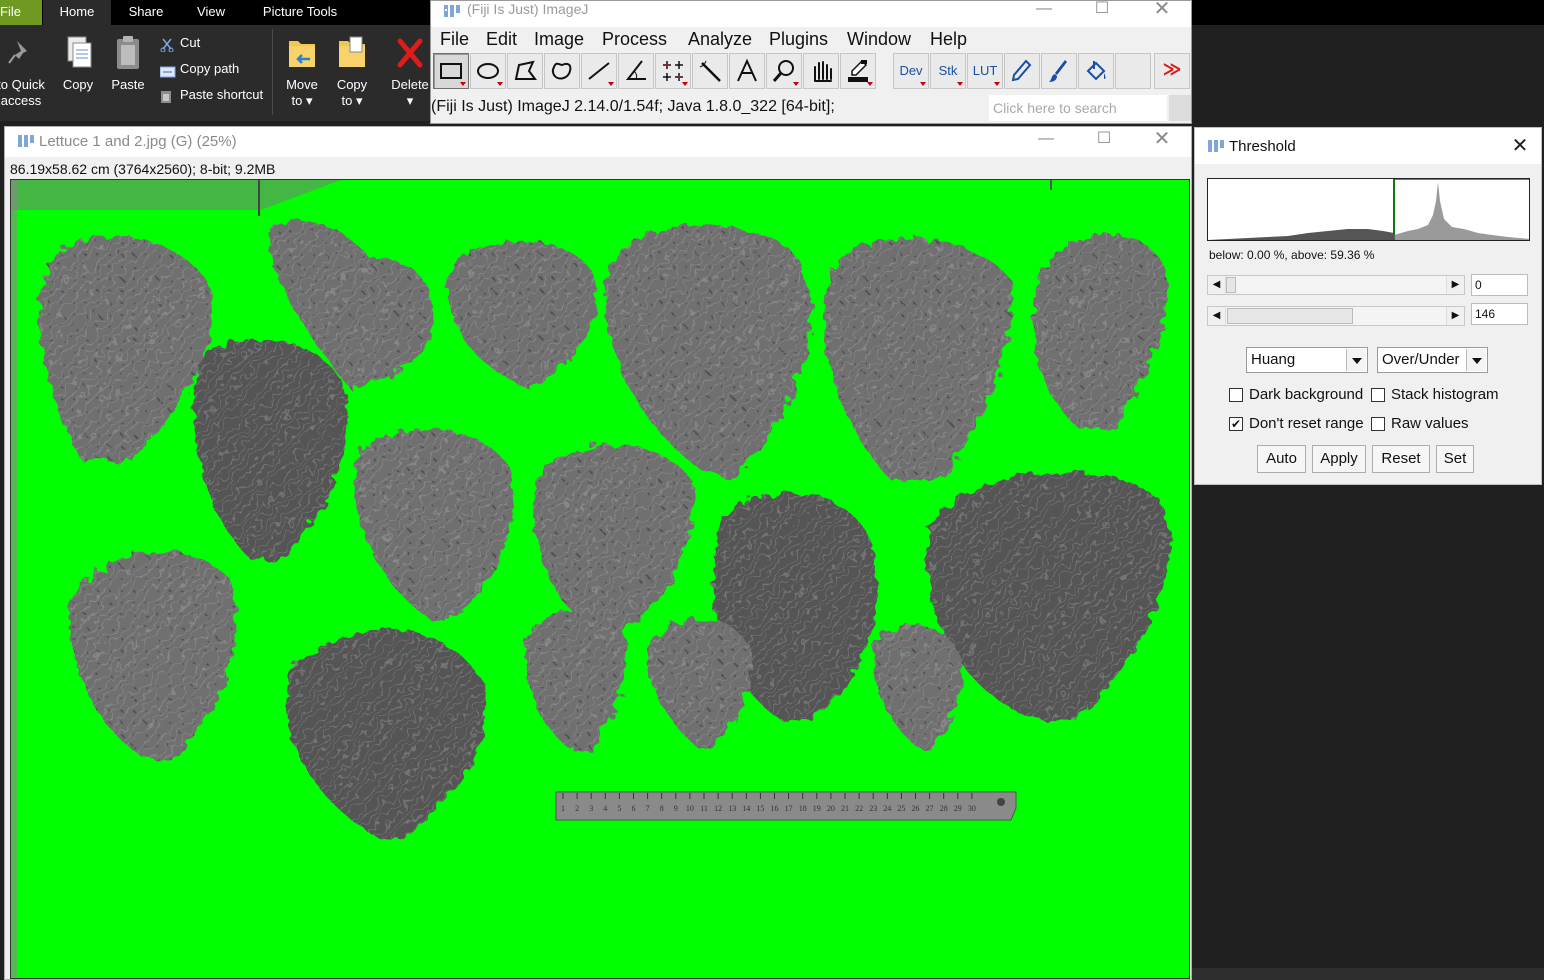  I want to click on color-picker-tool, so click(858, 71).